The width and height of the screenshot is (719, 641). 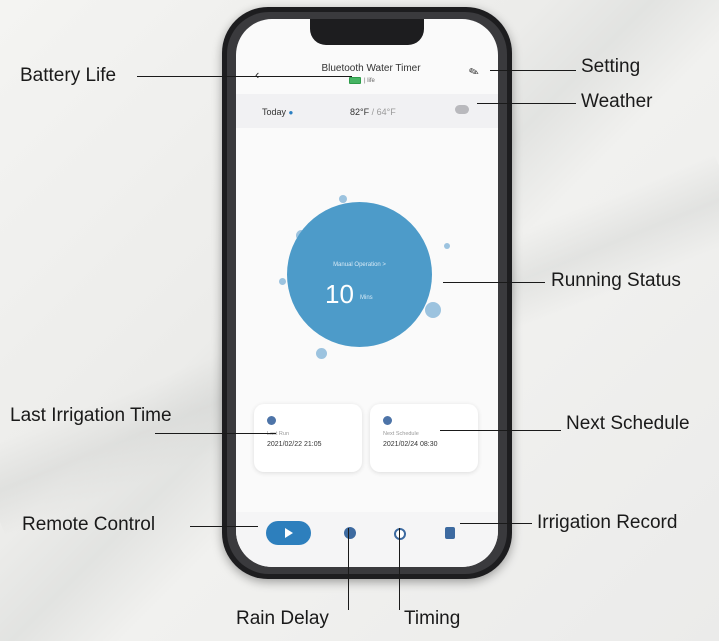 What do you see at coordinates (369, 80) in the screenshot?
I see `battery-label: | life` at bounding box center [369, 80].